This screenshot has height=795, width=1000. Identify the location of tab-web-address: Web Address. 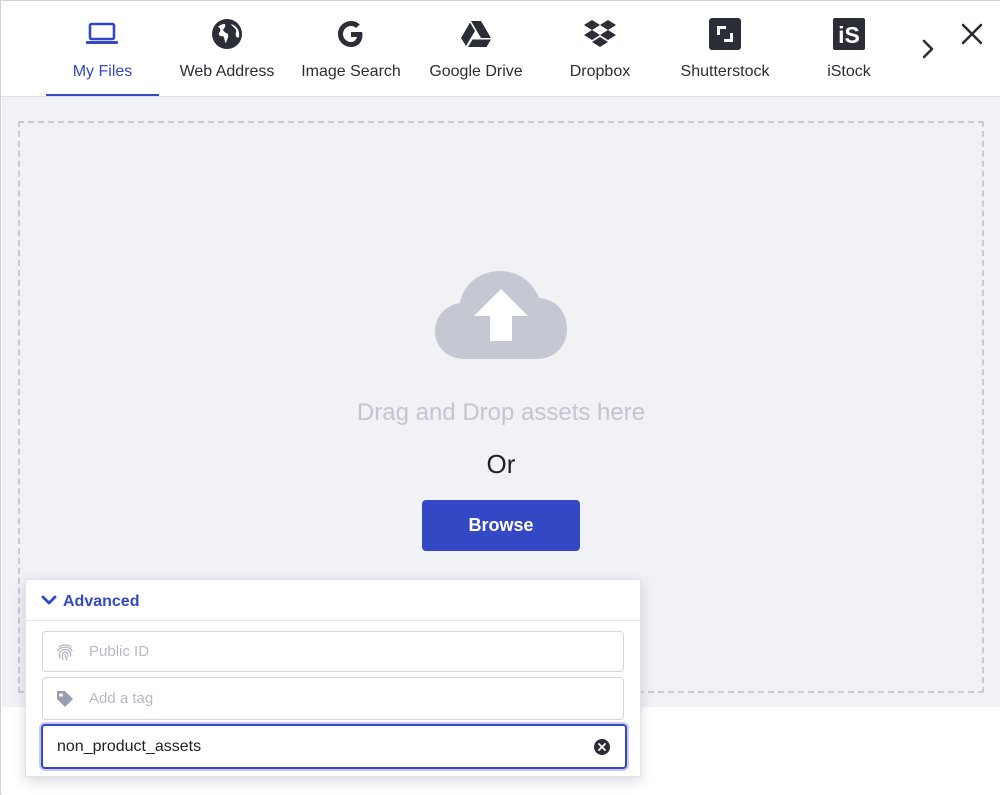
(227, 48).